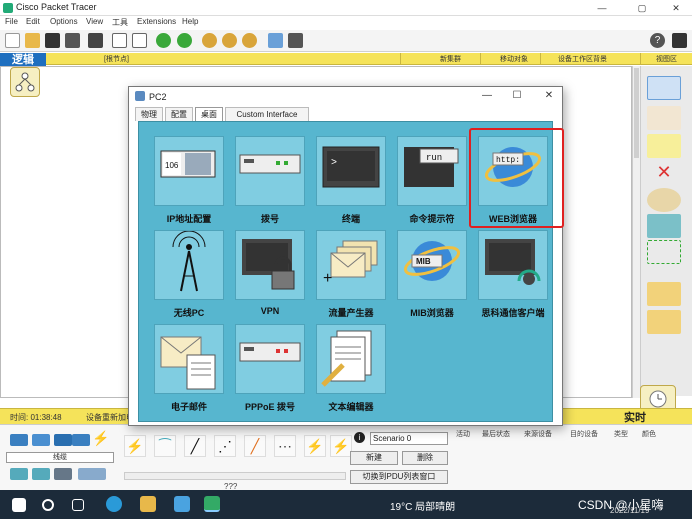 The width and height of the screenshot is (692, 519). Describe the element at coordinates (149, 114) in the screenshot. I see `tab-physical: 物理` at that location.